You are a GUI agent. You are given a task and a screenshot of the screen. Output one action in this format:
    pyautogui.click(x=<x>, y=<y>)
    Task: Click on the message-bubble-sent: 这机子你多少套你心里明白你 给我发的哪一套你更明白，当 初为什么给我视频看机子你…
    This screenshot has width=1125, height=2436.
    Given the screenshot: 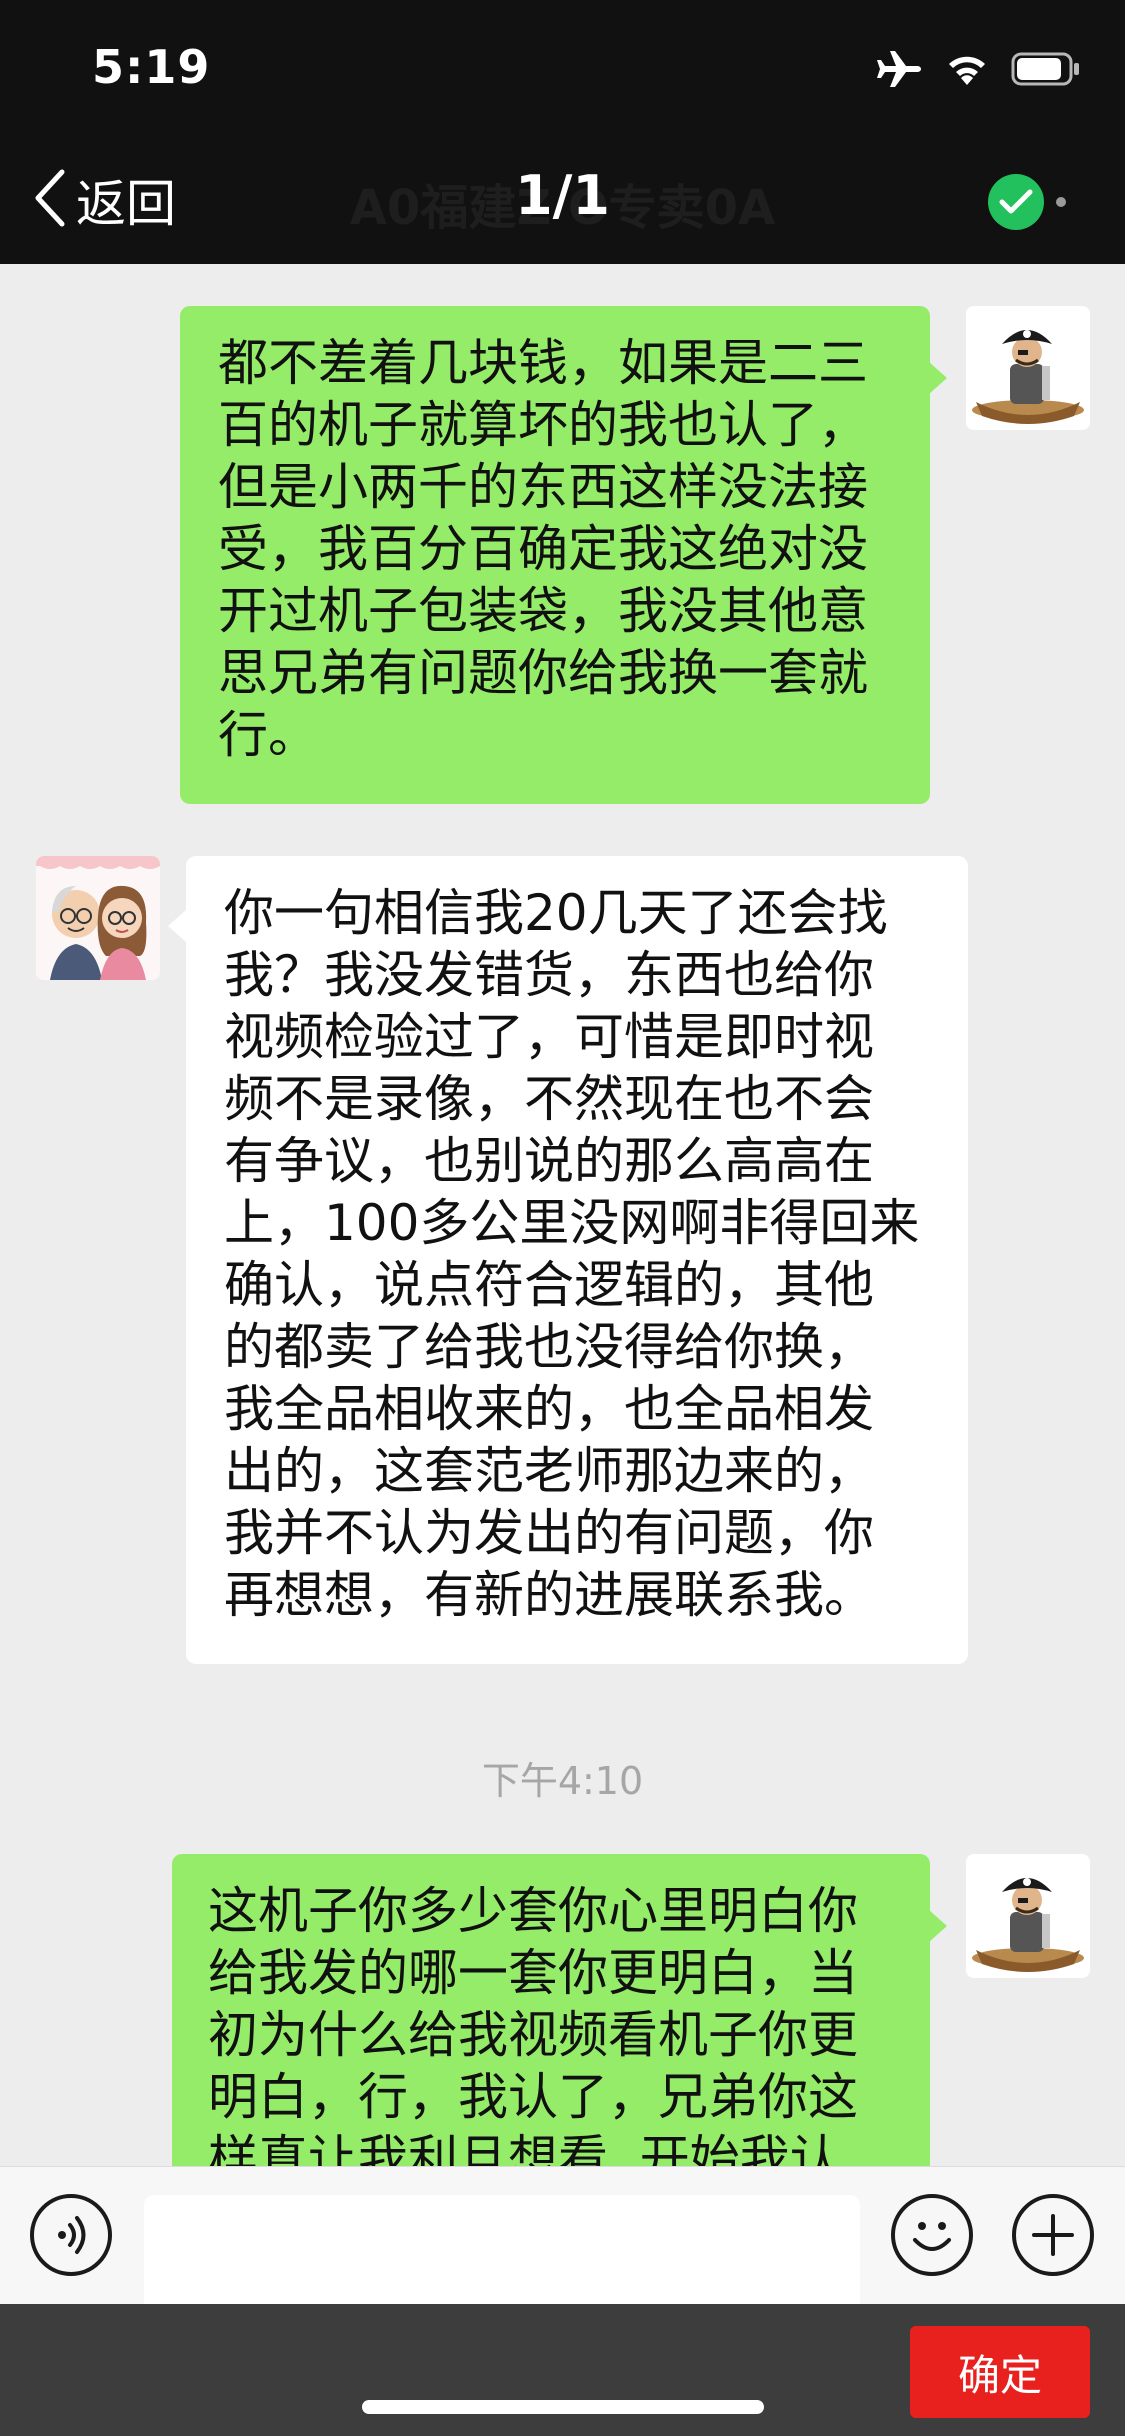 What is the action you would take?
    pyautogui.click(x=551, y=2010)
    